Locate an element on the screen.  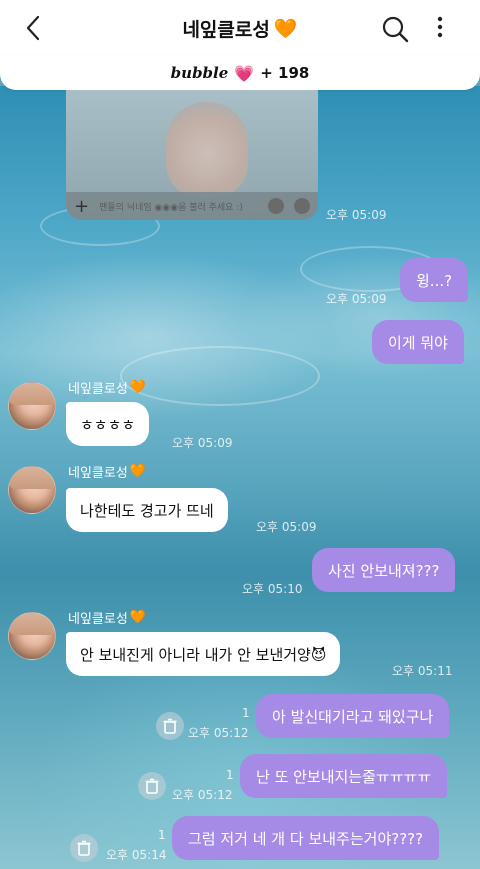
subscriber-bar: bubble 💗 + 198 is located at coordinates (240, 73).